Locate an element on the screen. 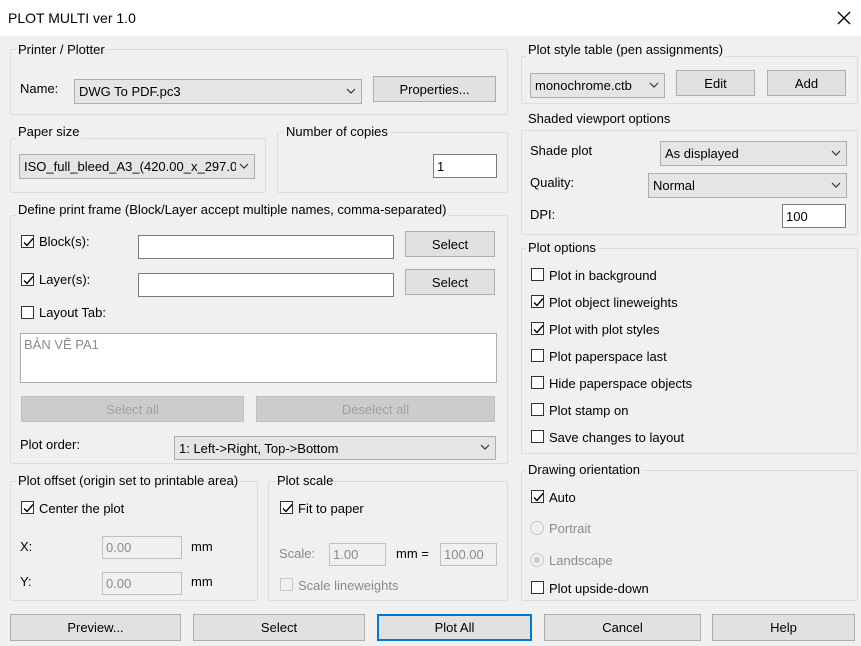 This screenshot has width=861, height=646. scale-lineweights-checkbox is located at coordinates (286, 584).